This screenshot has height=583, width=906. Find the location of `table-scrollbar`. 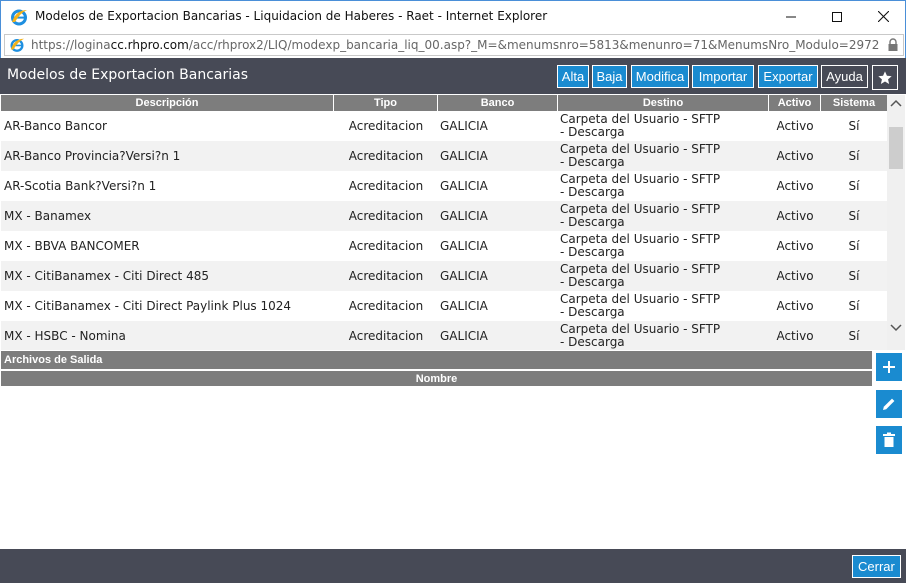

table-scrollbar is located at coordinates (896, 222).